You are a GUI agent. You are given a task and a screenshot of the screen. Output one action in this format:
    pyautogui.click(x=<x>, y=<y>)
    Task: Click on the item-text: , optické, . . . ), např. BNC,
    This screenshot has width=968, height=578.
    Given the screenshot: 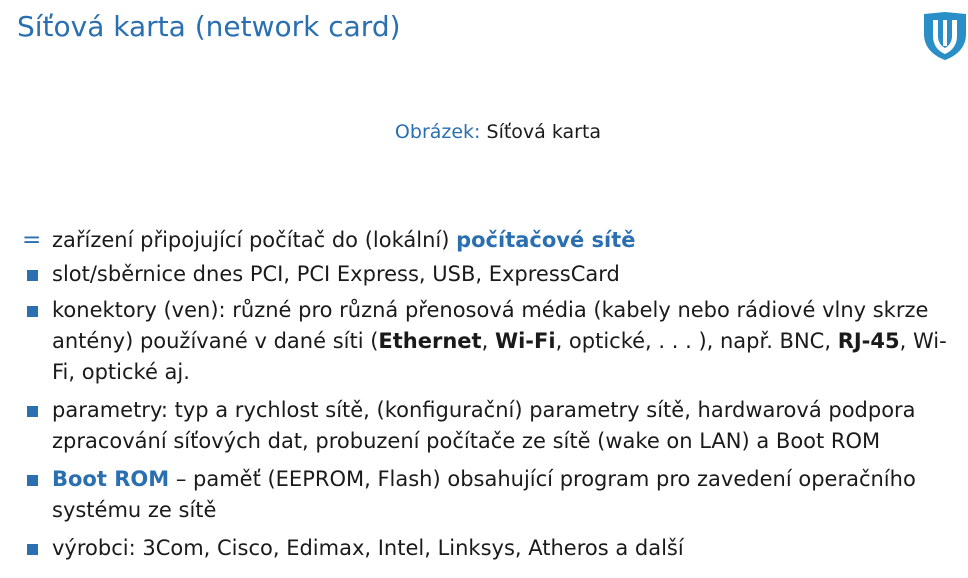 What is the action you would take?
    pyautogui.click(x=696, y=341)
    